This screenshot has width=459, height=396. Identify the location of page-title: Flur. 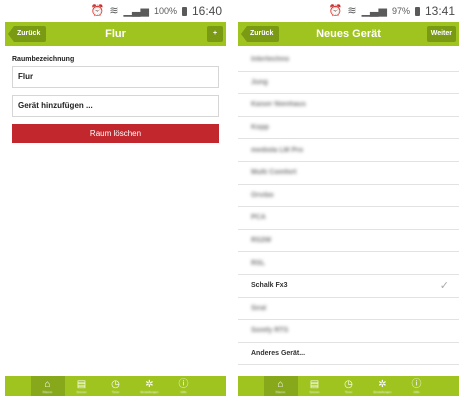
(115, 34).